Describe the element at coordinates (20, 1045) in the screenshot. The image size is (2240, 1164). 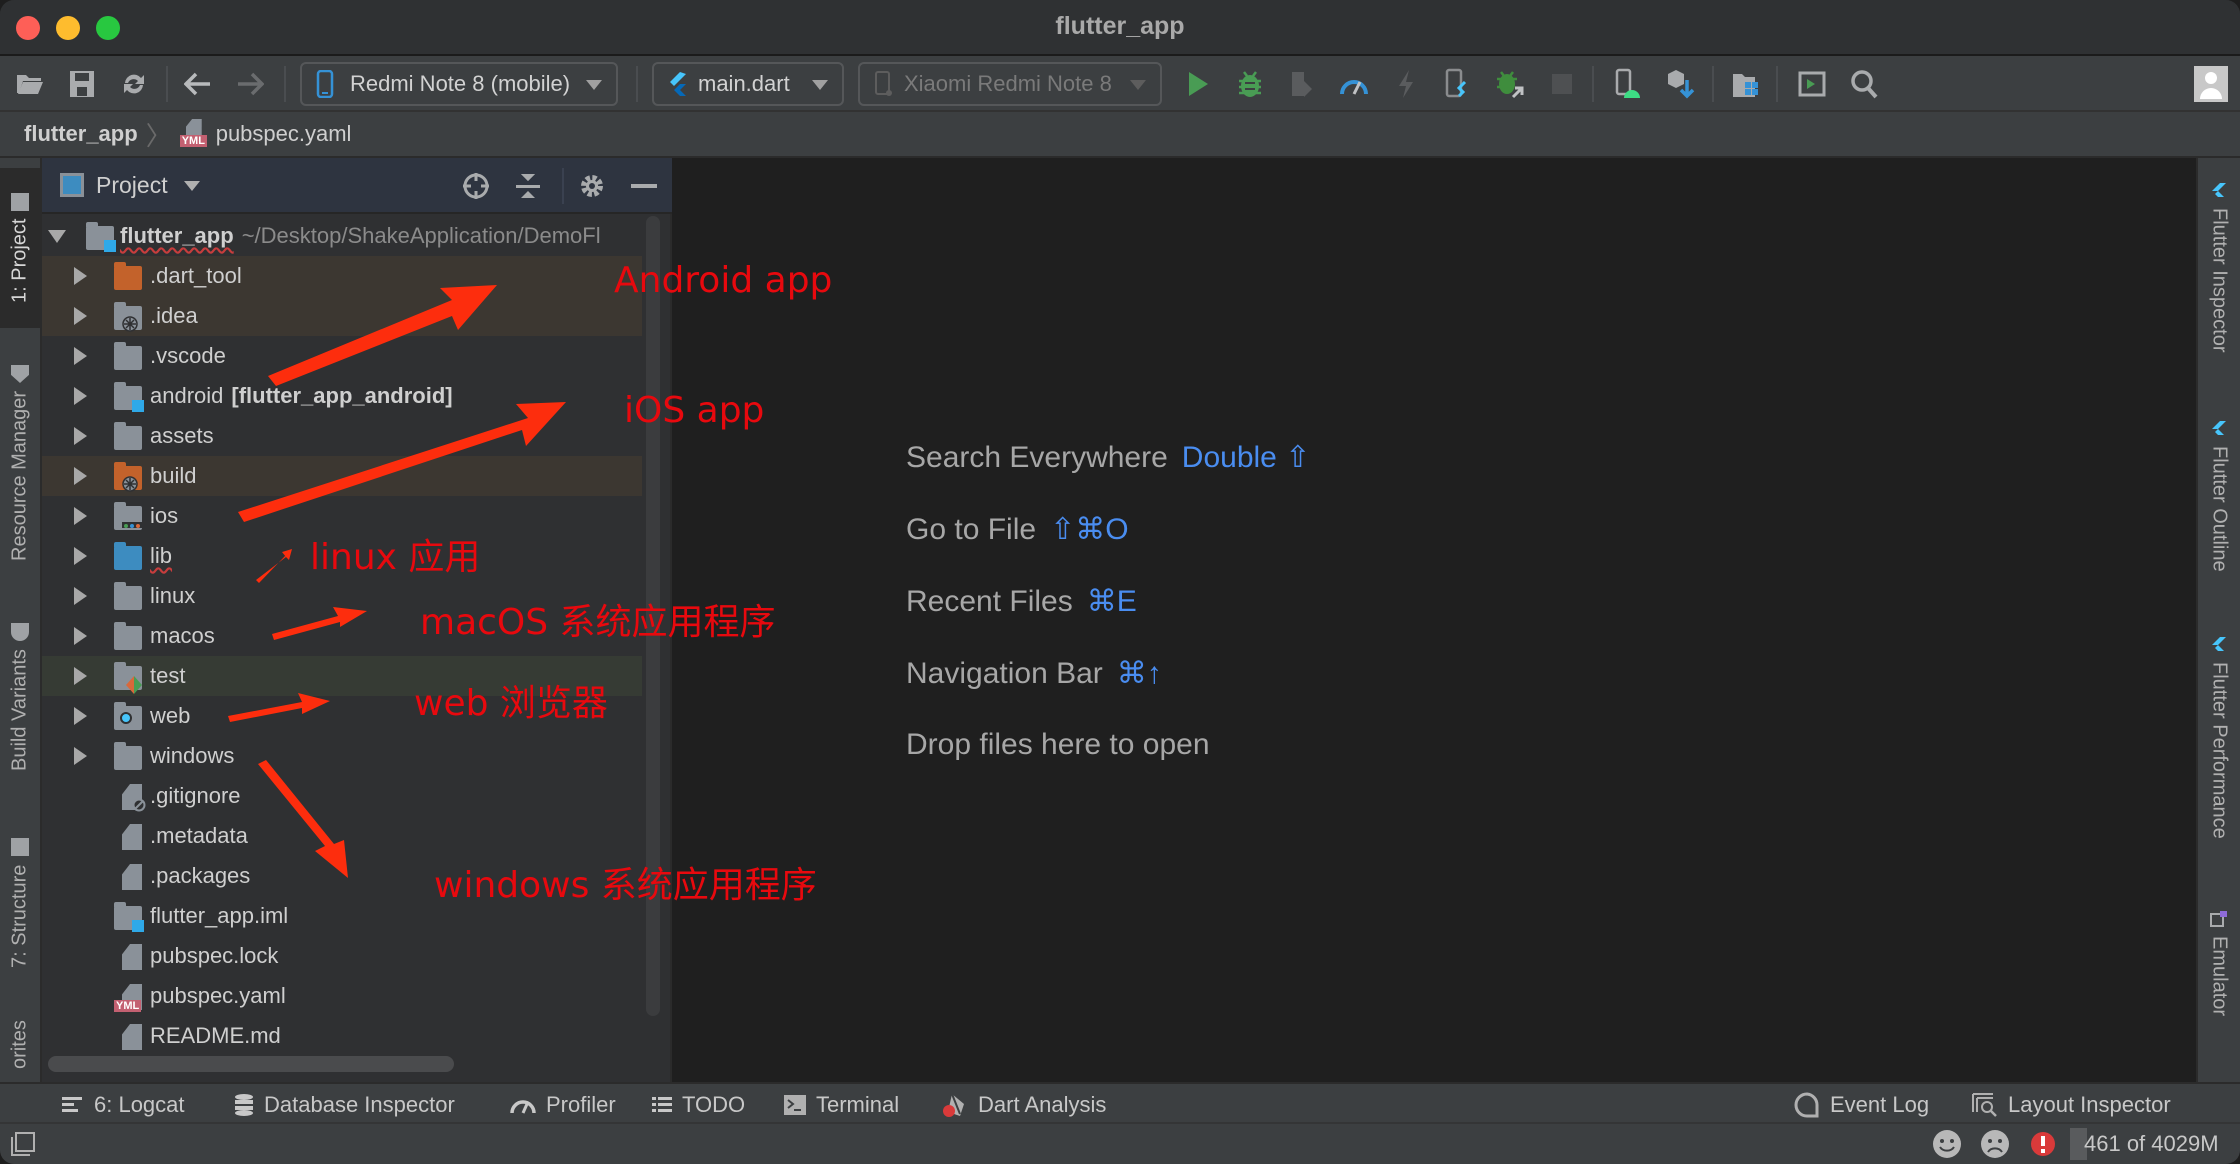
I see `tool-tab-favorites: orites` at that location.